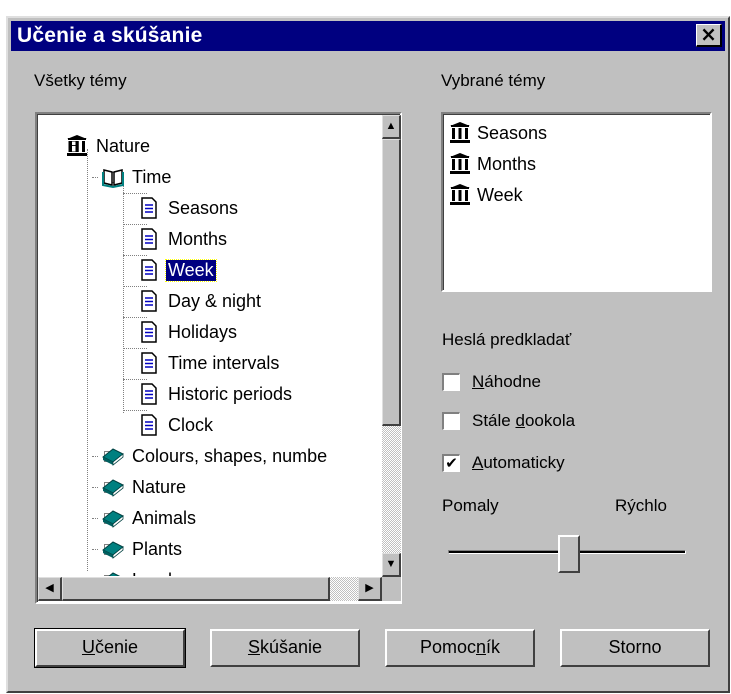  Describe the element at coordinates (493, 80) in the screenshot. I see `selected-topics-label: Vybrané témy` at that location.